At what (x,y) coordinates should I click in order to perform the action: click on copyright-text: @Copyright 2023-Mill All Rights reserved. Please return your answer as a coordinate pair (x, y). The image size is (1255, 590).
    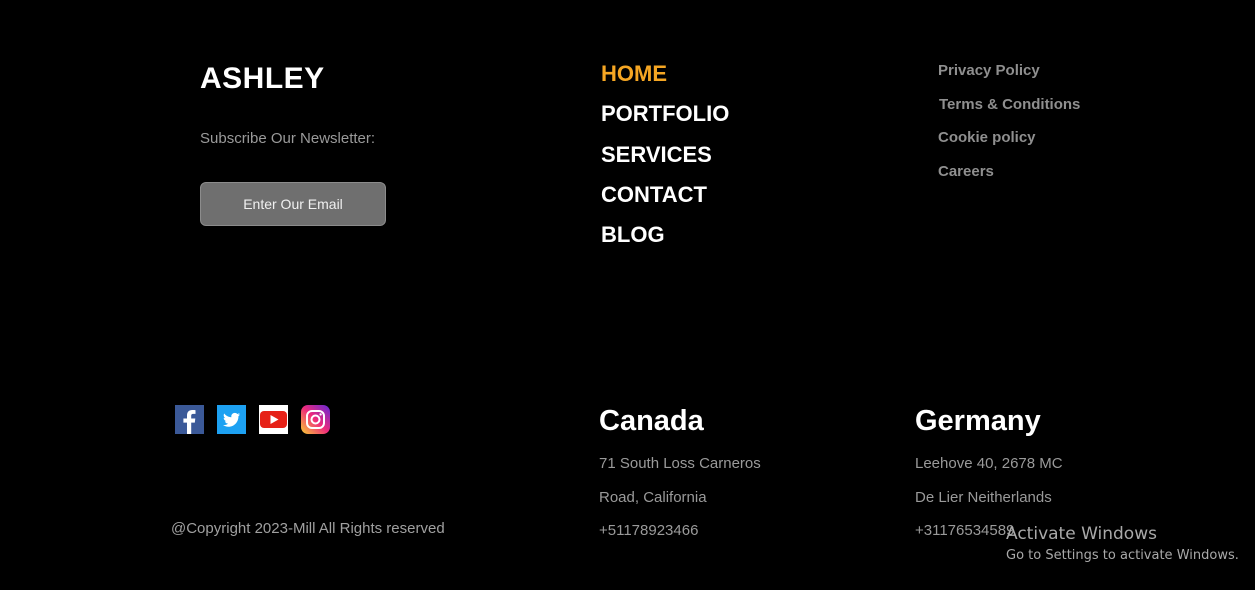
    Looking at the image, I should click on (308, 528).